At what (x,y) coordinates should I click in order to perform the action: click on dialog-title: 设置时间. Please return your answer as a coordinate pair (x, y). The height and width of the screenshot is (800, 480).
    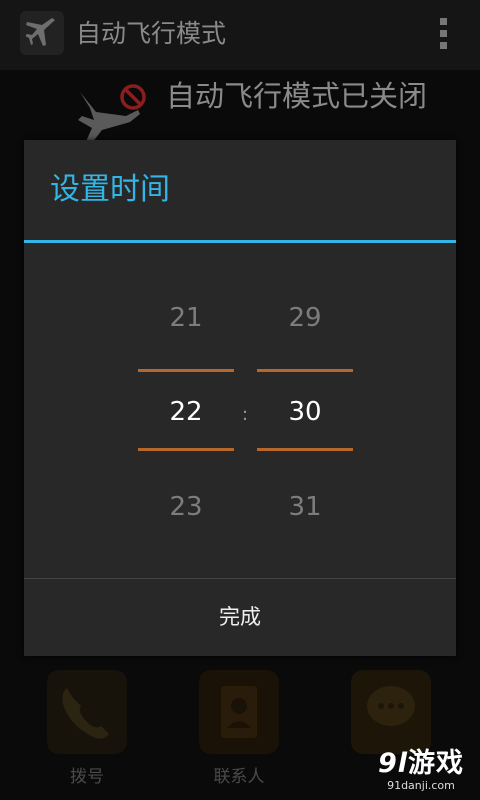
    Looking at the image, I should click on (110, 189).